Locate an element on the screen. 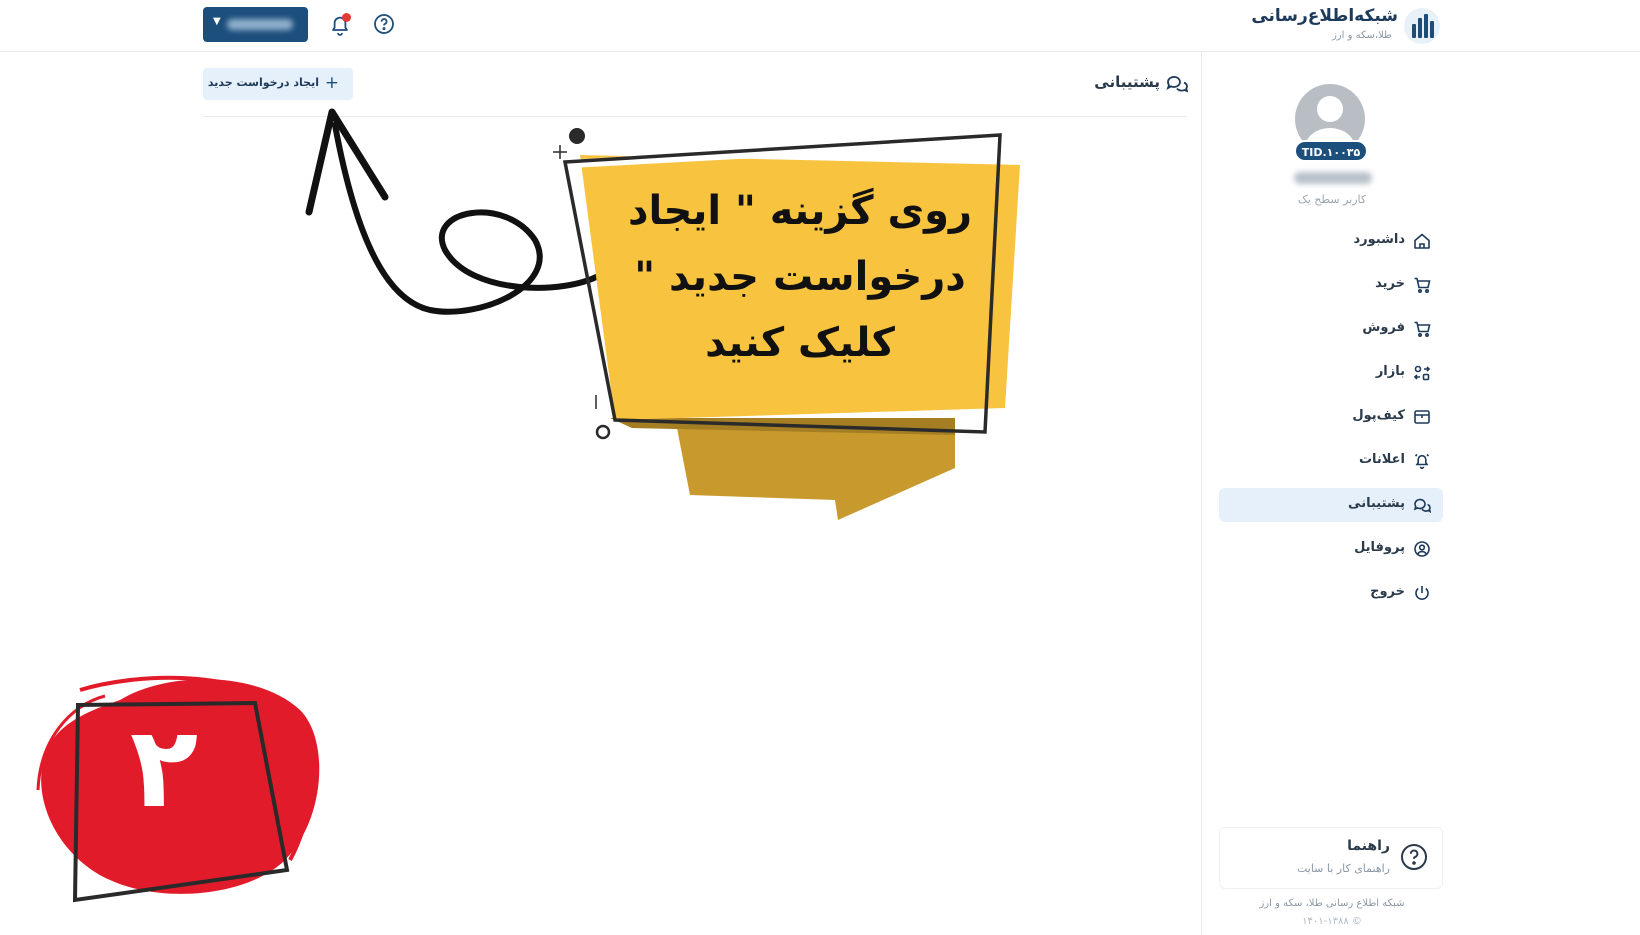 The height and width of the screenshot is (935, 1640). power-icon is located at coordinates (1422, 593).